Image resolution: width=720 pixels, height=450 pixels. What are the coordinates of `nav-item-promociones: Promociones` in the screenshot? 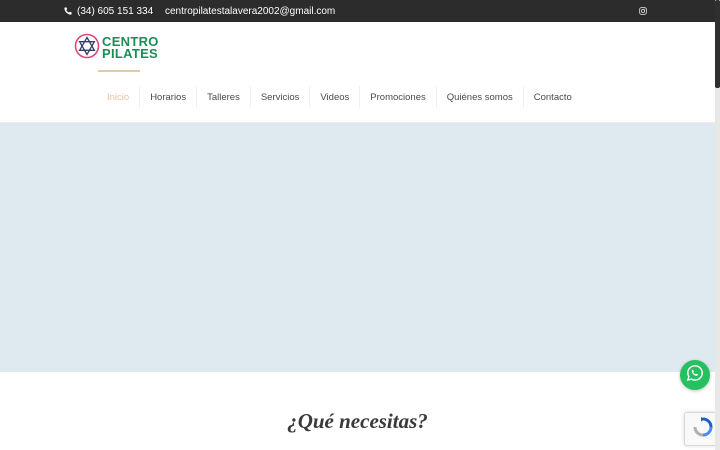 It's located at (398, 97).